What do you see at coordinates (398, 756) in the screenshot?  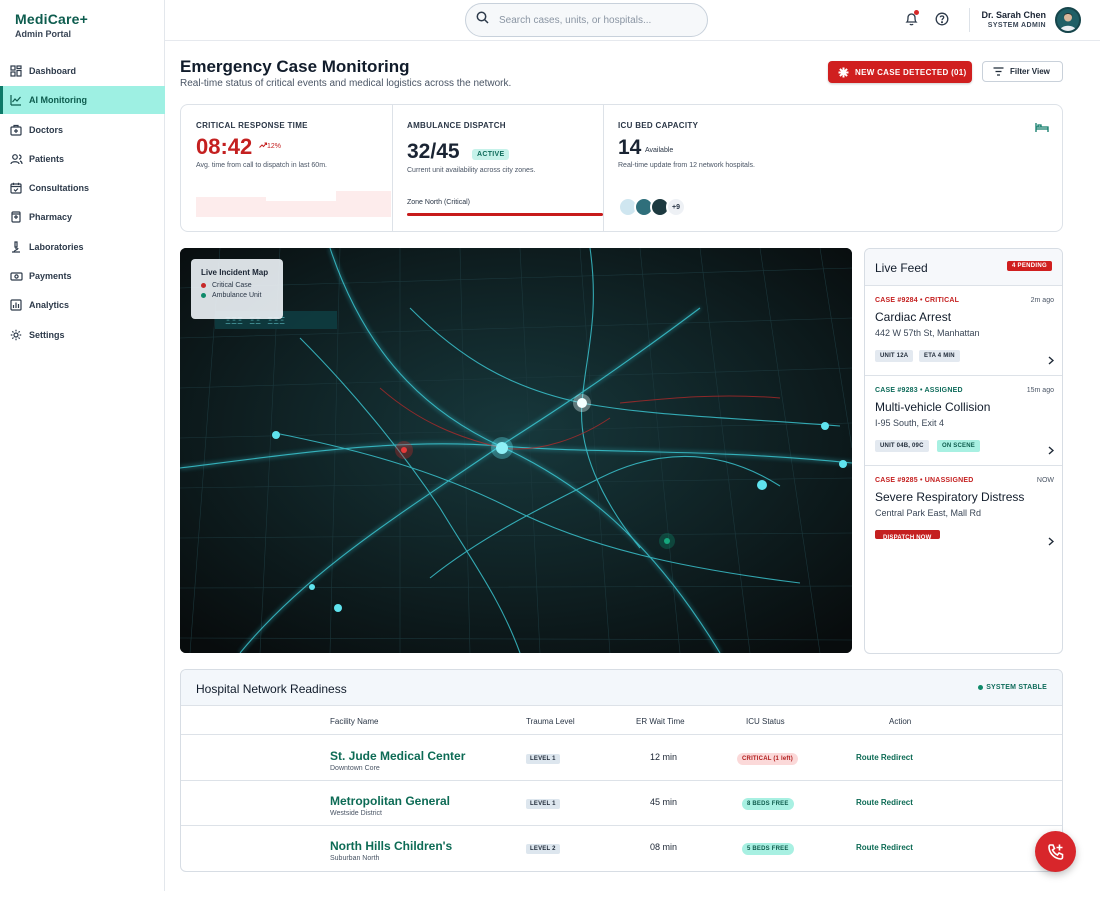 I see `facility-name: St. Jude Medical Center` at bounding box center [398, 756].